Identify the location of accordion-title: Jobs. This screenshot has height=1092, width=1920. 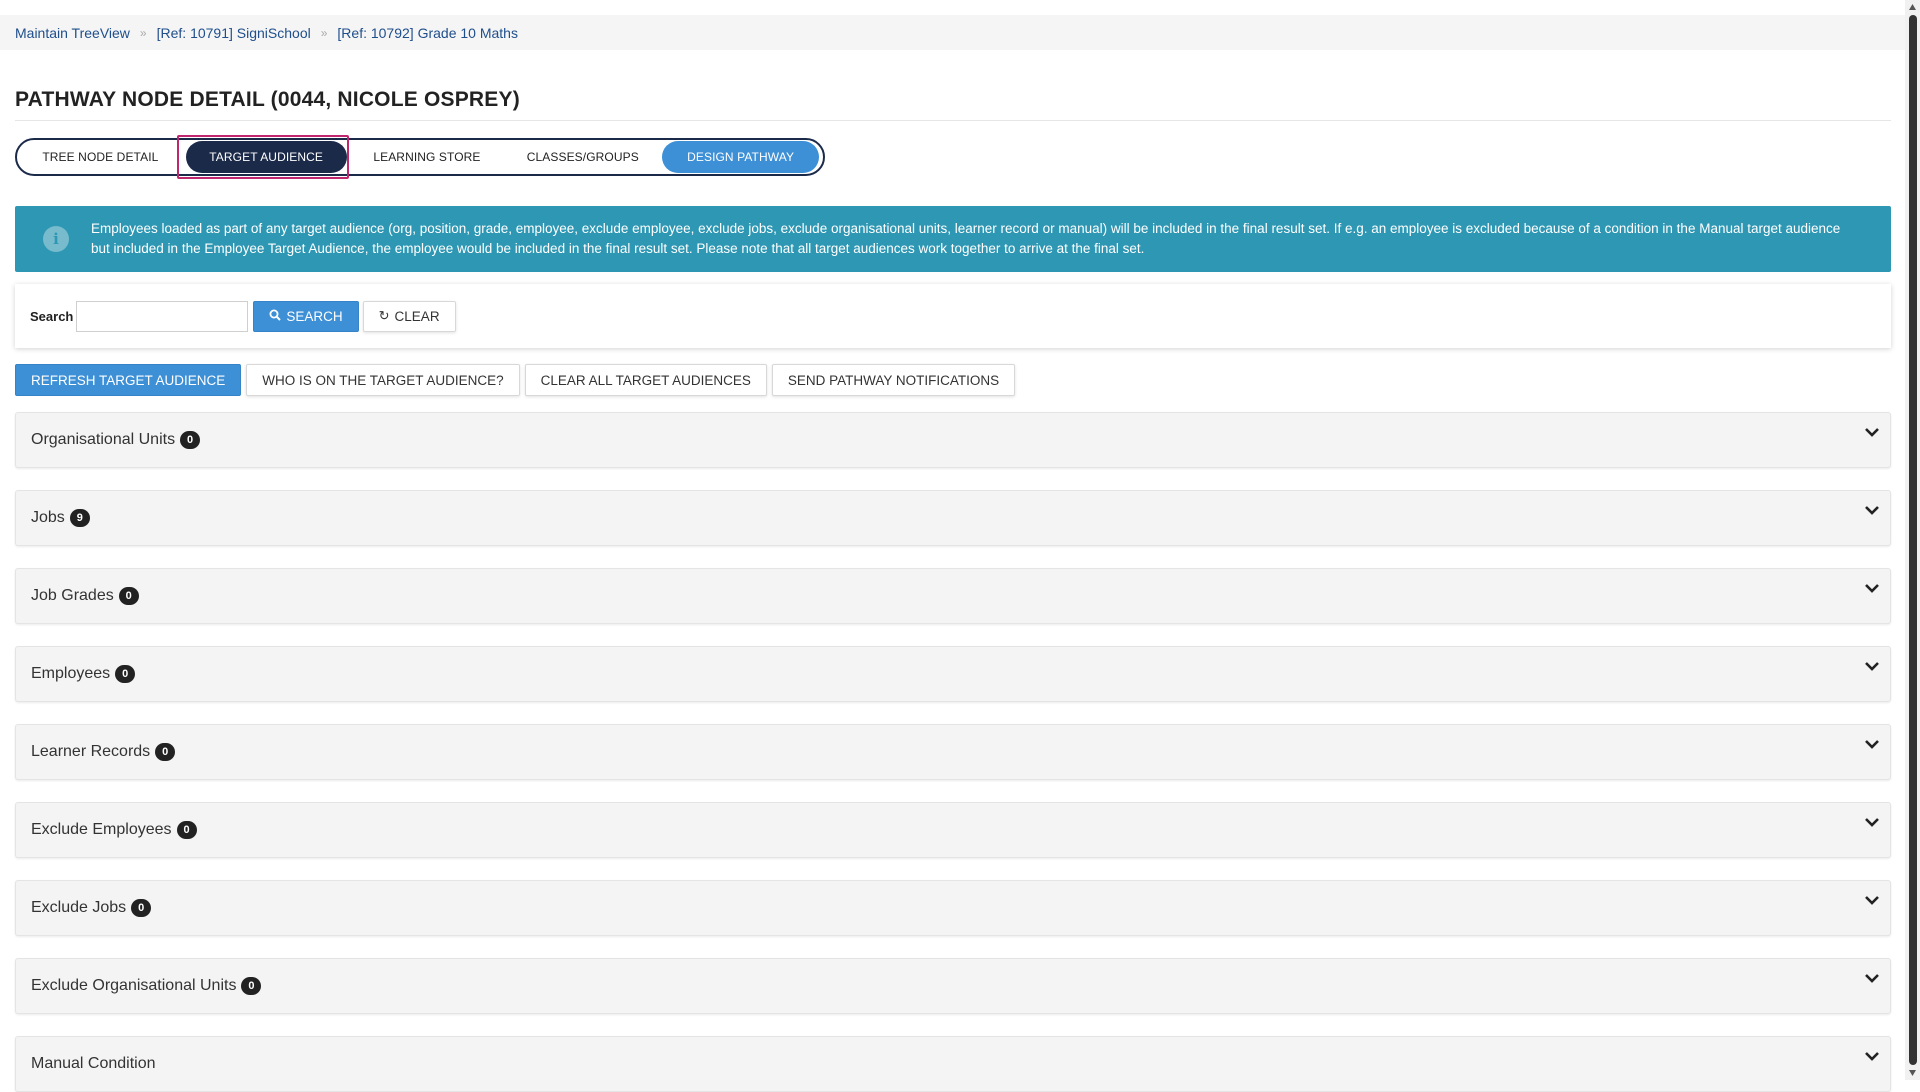
(48, 517).